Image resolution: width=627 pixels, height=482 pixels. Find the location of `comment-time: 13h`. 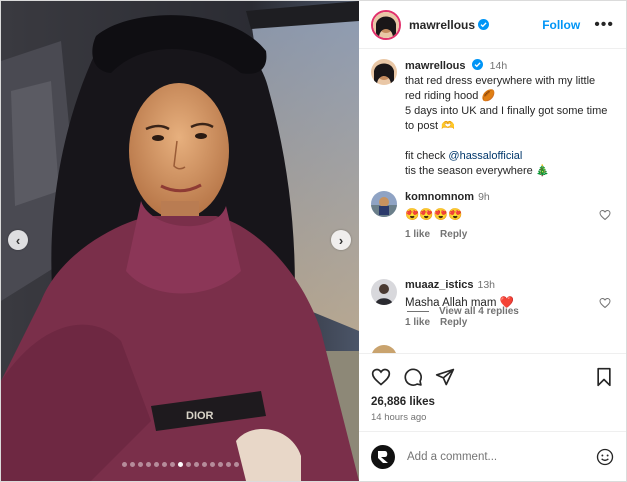

comment-time: 13h is located at coordinates (486, 285).